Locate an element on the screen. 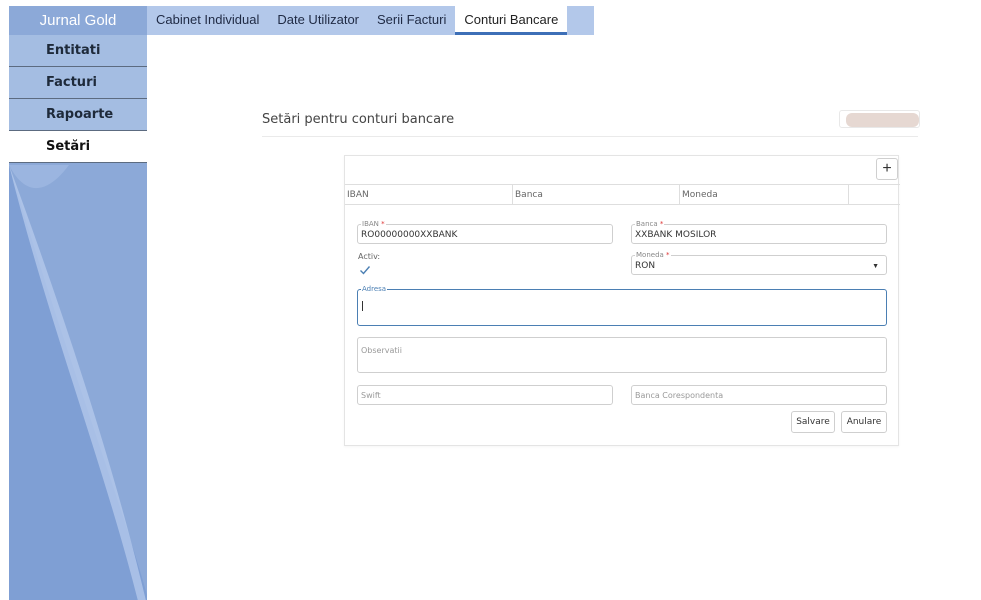 The image size is (981, 600). banca-label: Banca * is located at coordinates (650, 224).